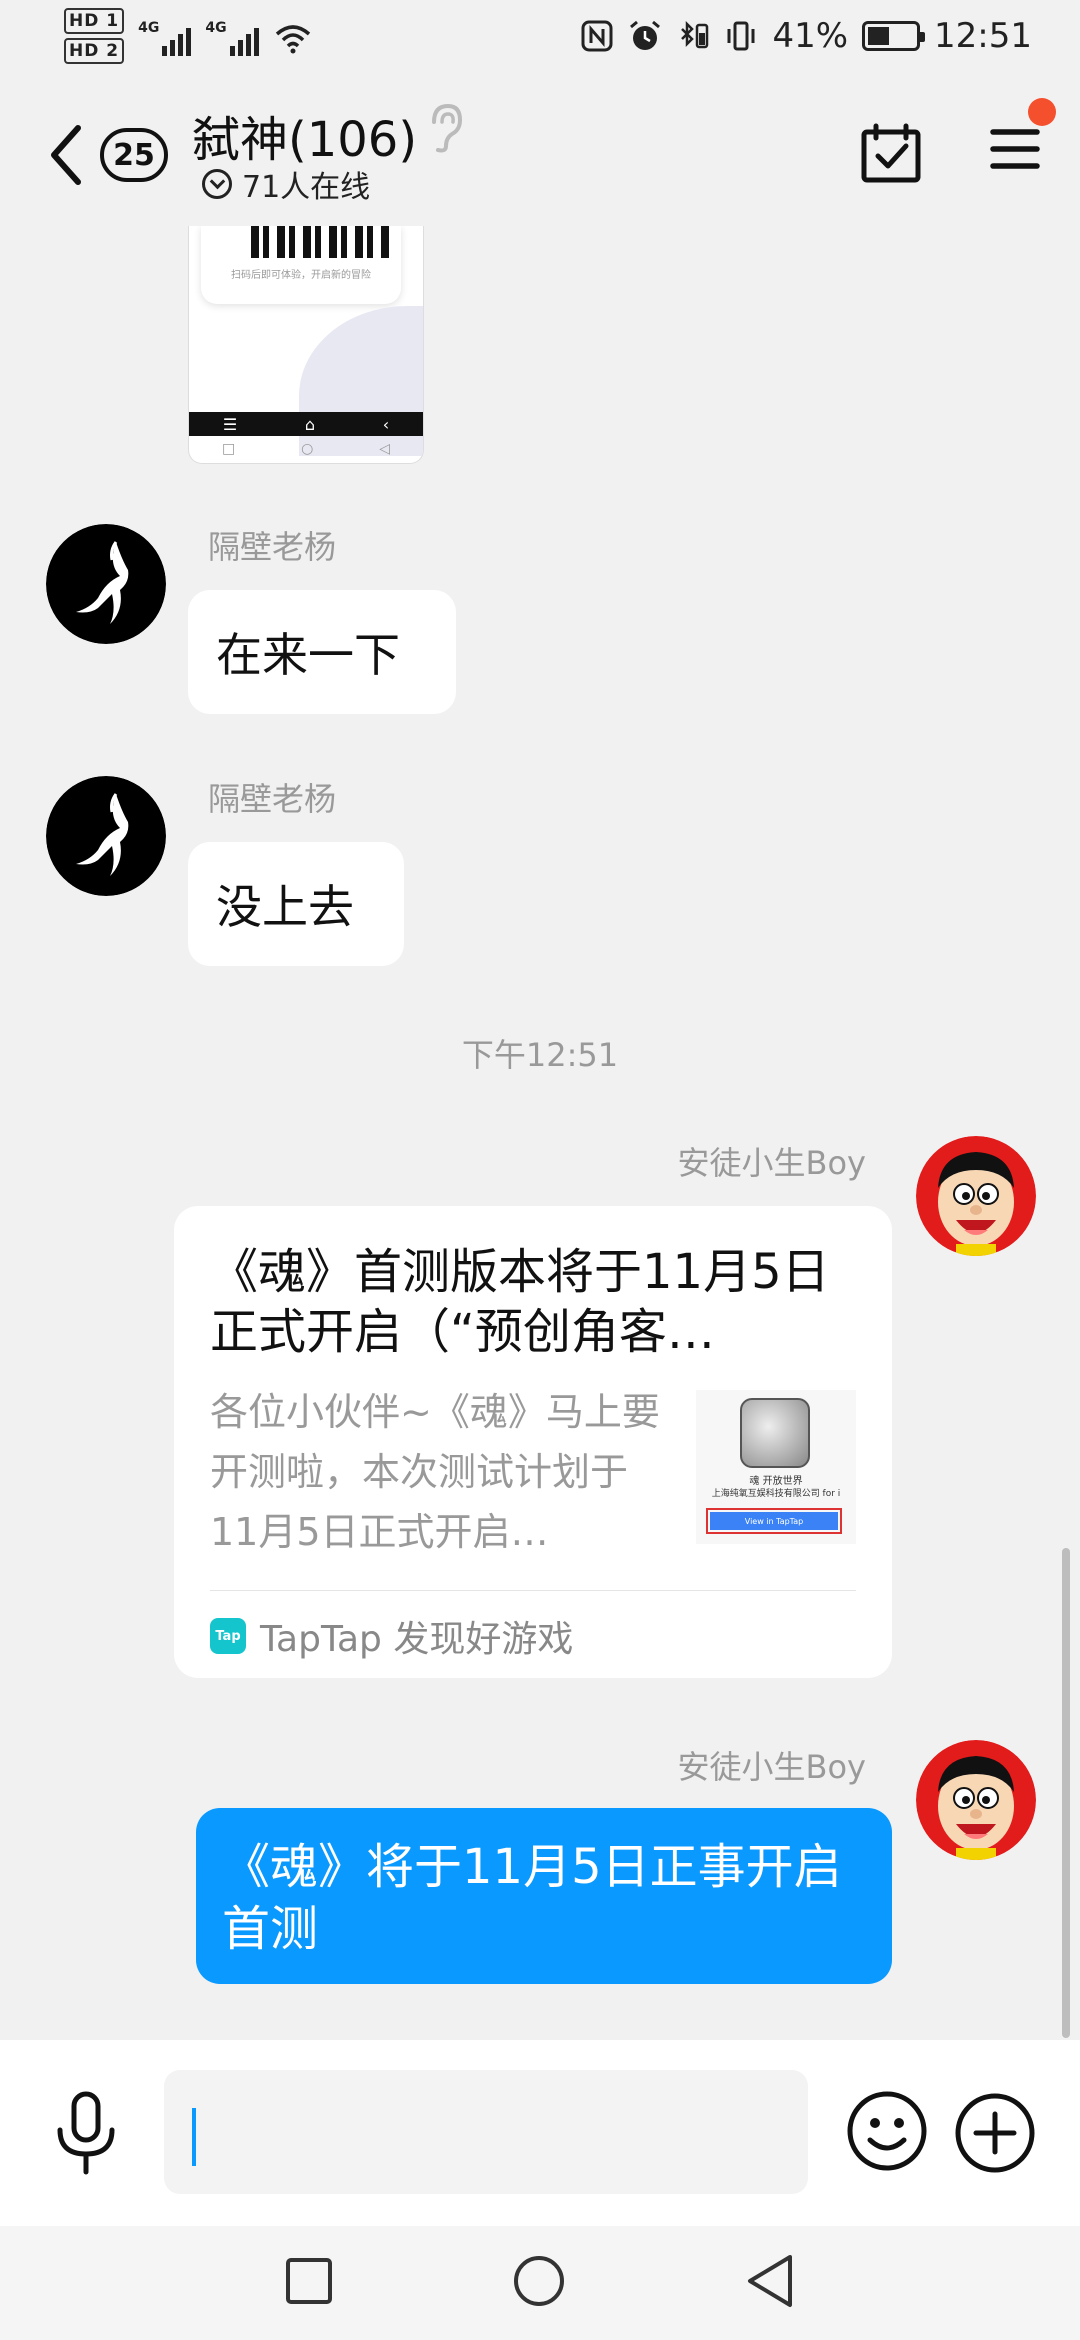 The height and width of the screenshot is (2340, 1080). Describe the element at coordinates (232, 36) in the screenshot. I see `signal-icon-2: 4G` at that location.